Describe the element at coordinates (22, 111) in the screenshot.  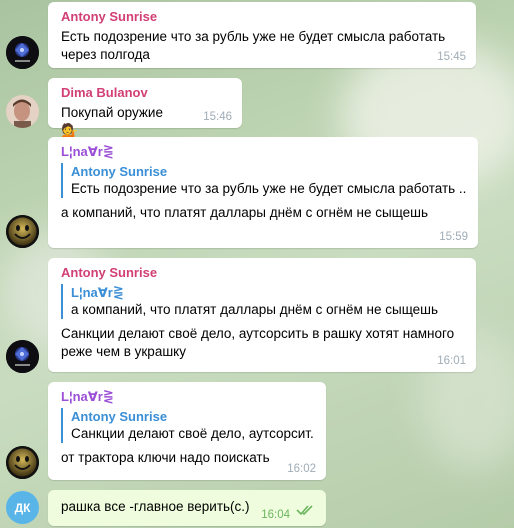
I see `dima-avatar-icon` at that location.